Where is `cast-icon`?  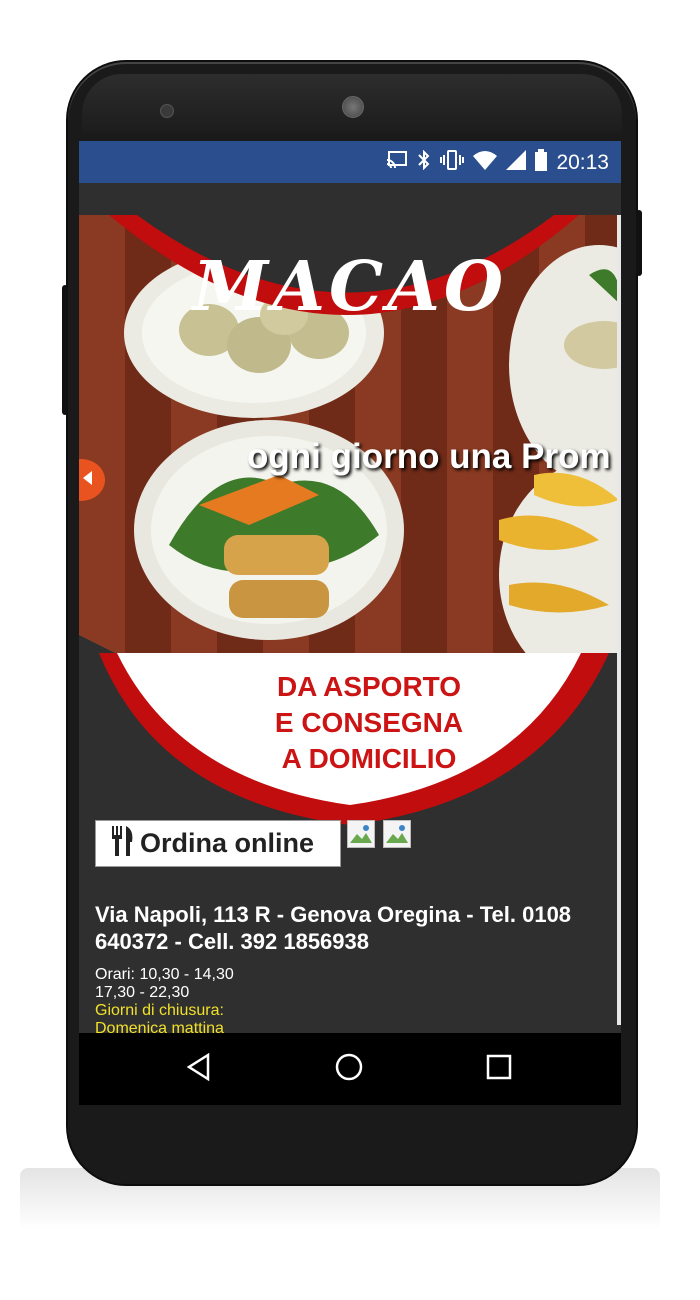 cast-icon is located at coordinates (397, 162).